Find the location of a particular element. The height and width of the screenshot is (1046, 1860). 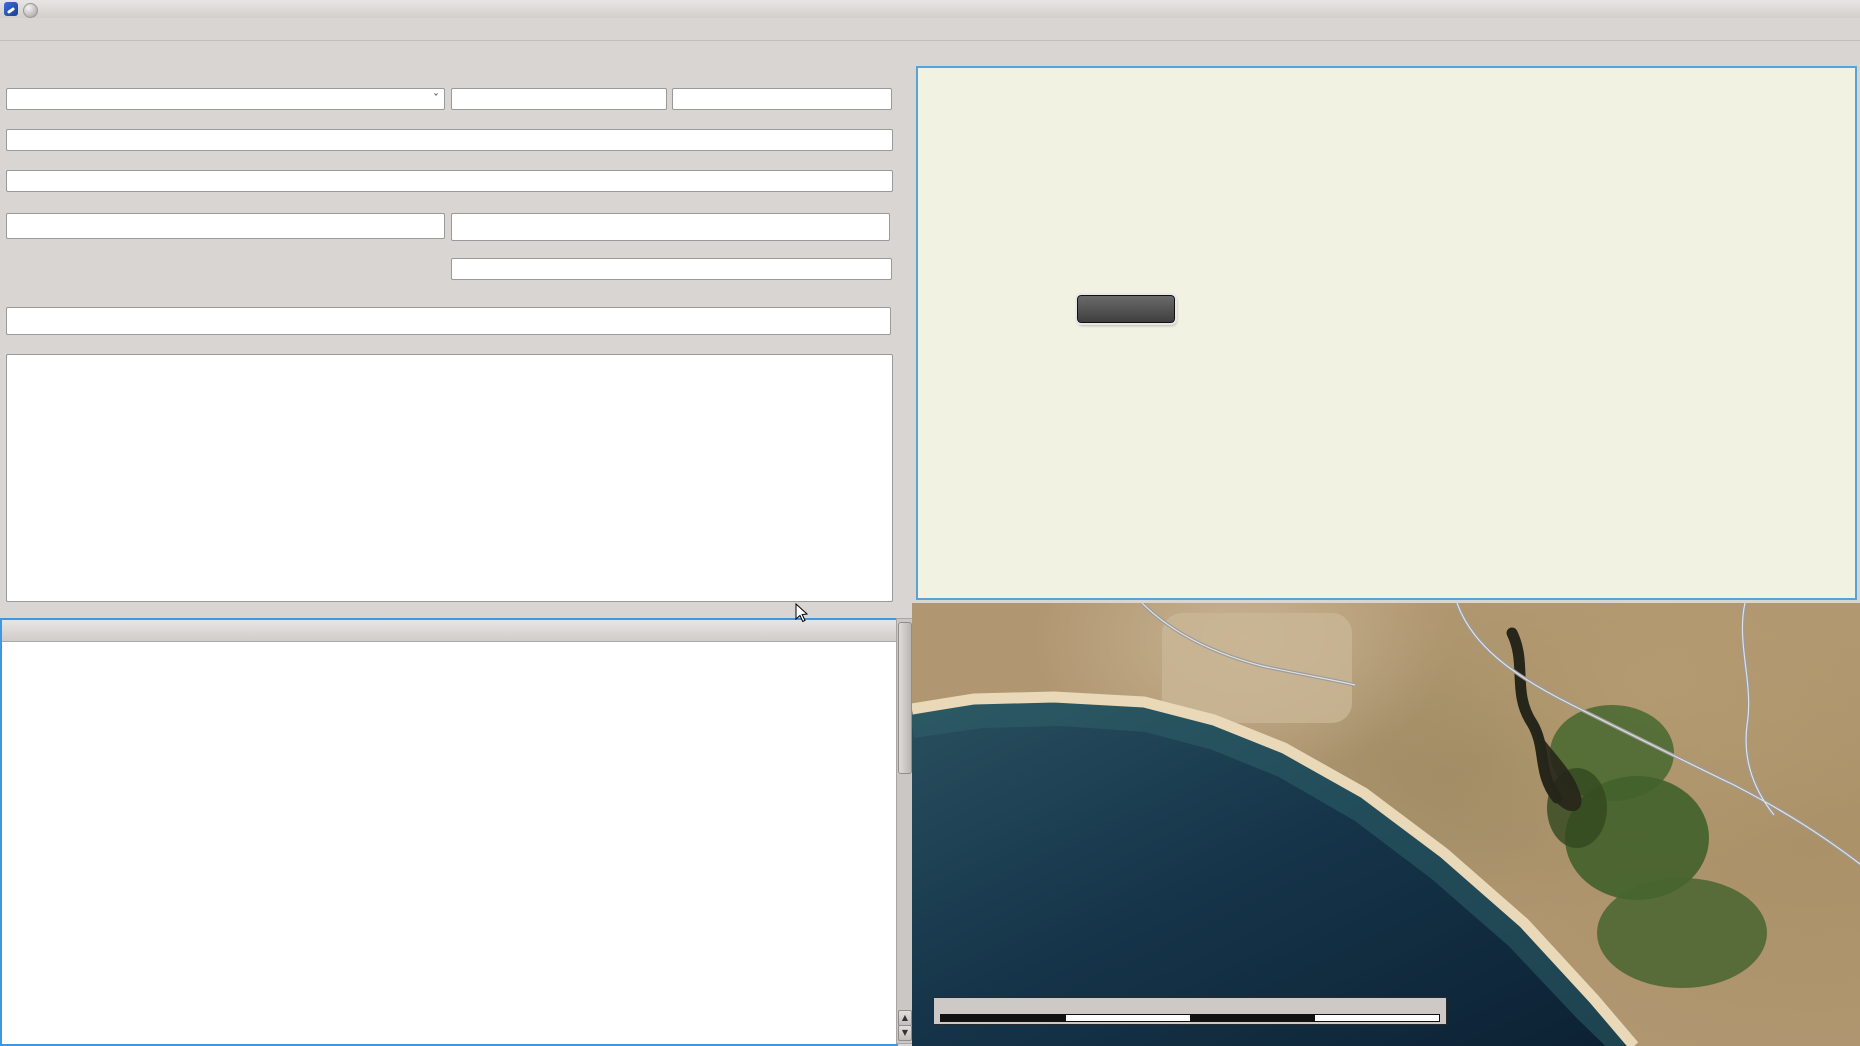

scroll-down-button: ▼ is located at coordinates (905, 1033).